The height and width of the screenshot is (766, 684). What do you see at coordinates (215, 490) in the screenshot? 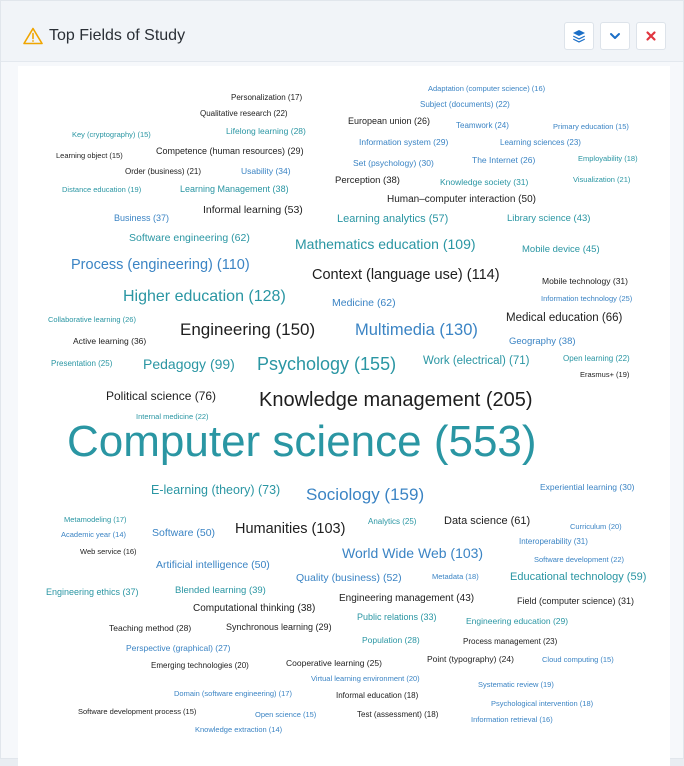
I see `cloud-word: E-learning (theory) (73)` at bounding box center [215, 490].